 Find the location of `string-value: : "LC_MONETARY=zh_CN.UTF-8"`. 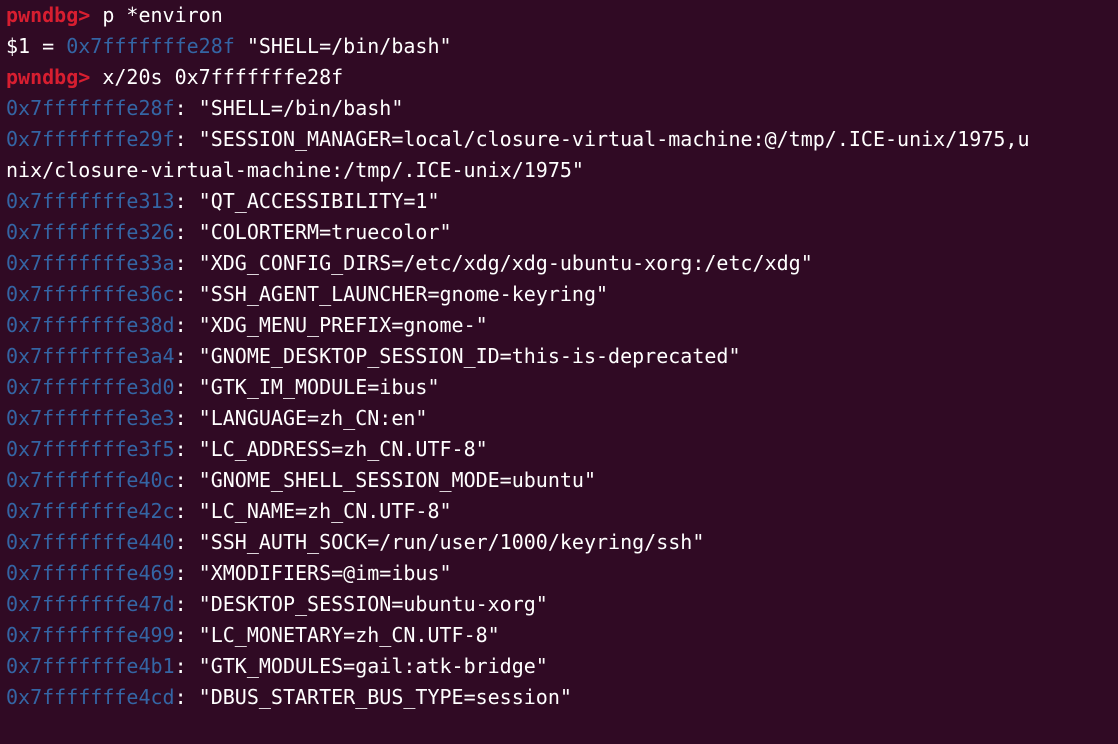

string-value: : "LC_MONETARY=zh_CN.UTF-8" is located at coordinates (337, 635).